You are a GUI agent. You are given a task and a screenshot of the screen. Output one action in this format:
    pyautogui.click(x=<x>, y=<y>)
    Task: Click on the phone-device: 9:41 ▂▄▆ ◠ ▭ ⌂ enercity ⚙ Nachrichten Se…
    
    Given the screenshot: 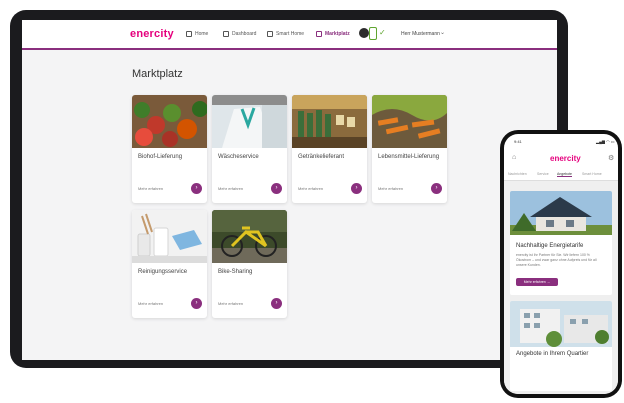 What is the action you would take?
    pyautogui.click(x=561, y=264)
    